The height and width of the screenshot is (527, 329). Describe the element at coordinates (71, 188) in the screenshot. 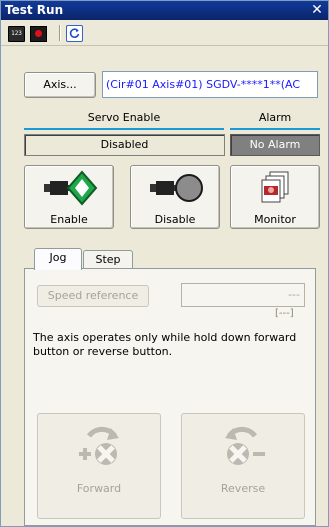

I see `servo-enable-icon` at that location.